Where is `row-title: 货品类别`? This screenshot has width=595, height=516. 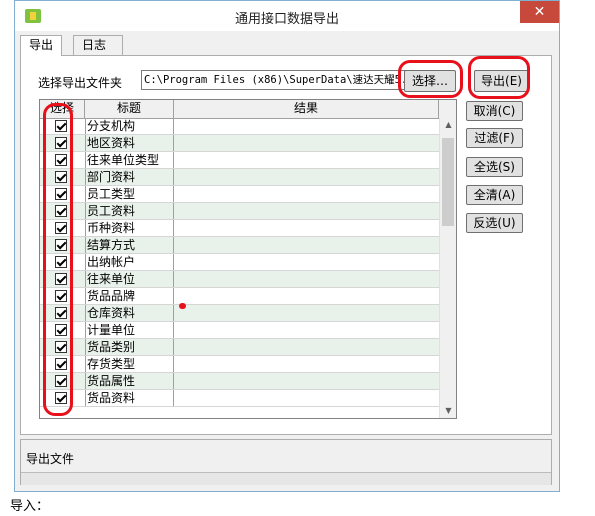 row-title: 货品类别 is located at coordinates (129, 347).